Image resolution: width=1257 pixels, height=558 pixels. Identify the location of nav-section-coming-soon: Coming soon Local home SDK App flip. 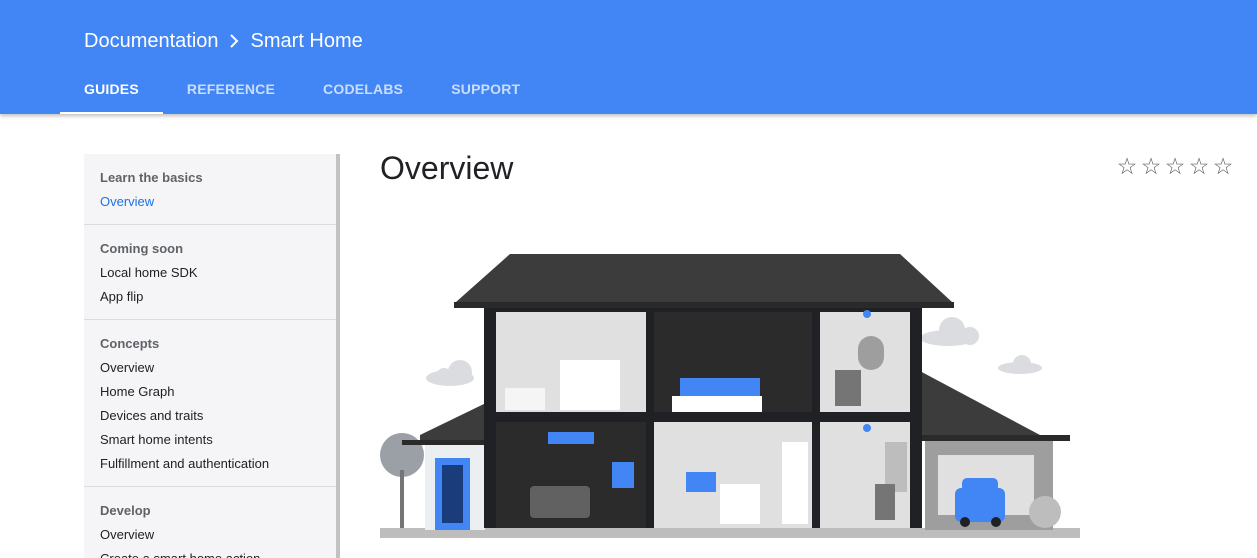
(210, 272).